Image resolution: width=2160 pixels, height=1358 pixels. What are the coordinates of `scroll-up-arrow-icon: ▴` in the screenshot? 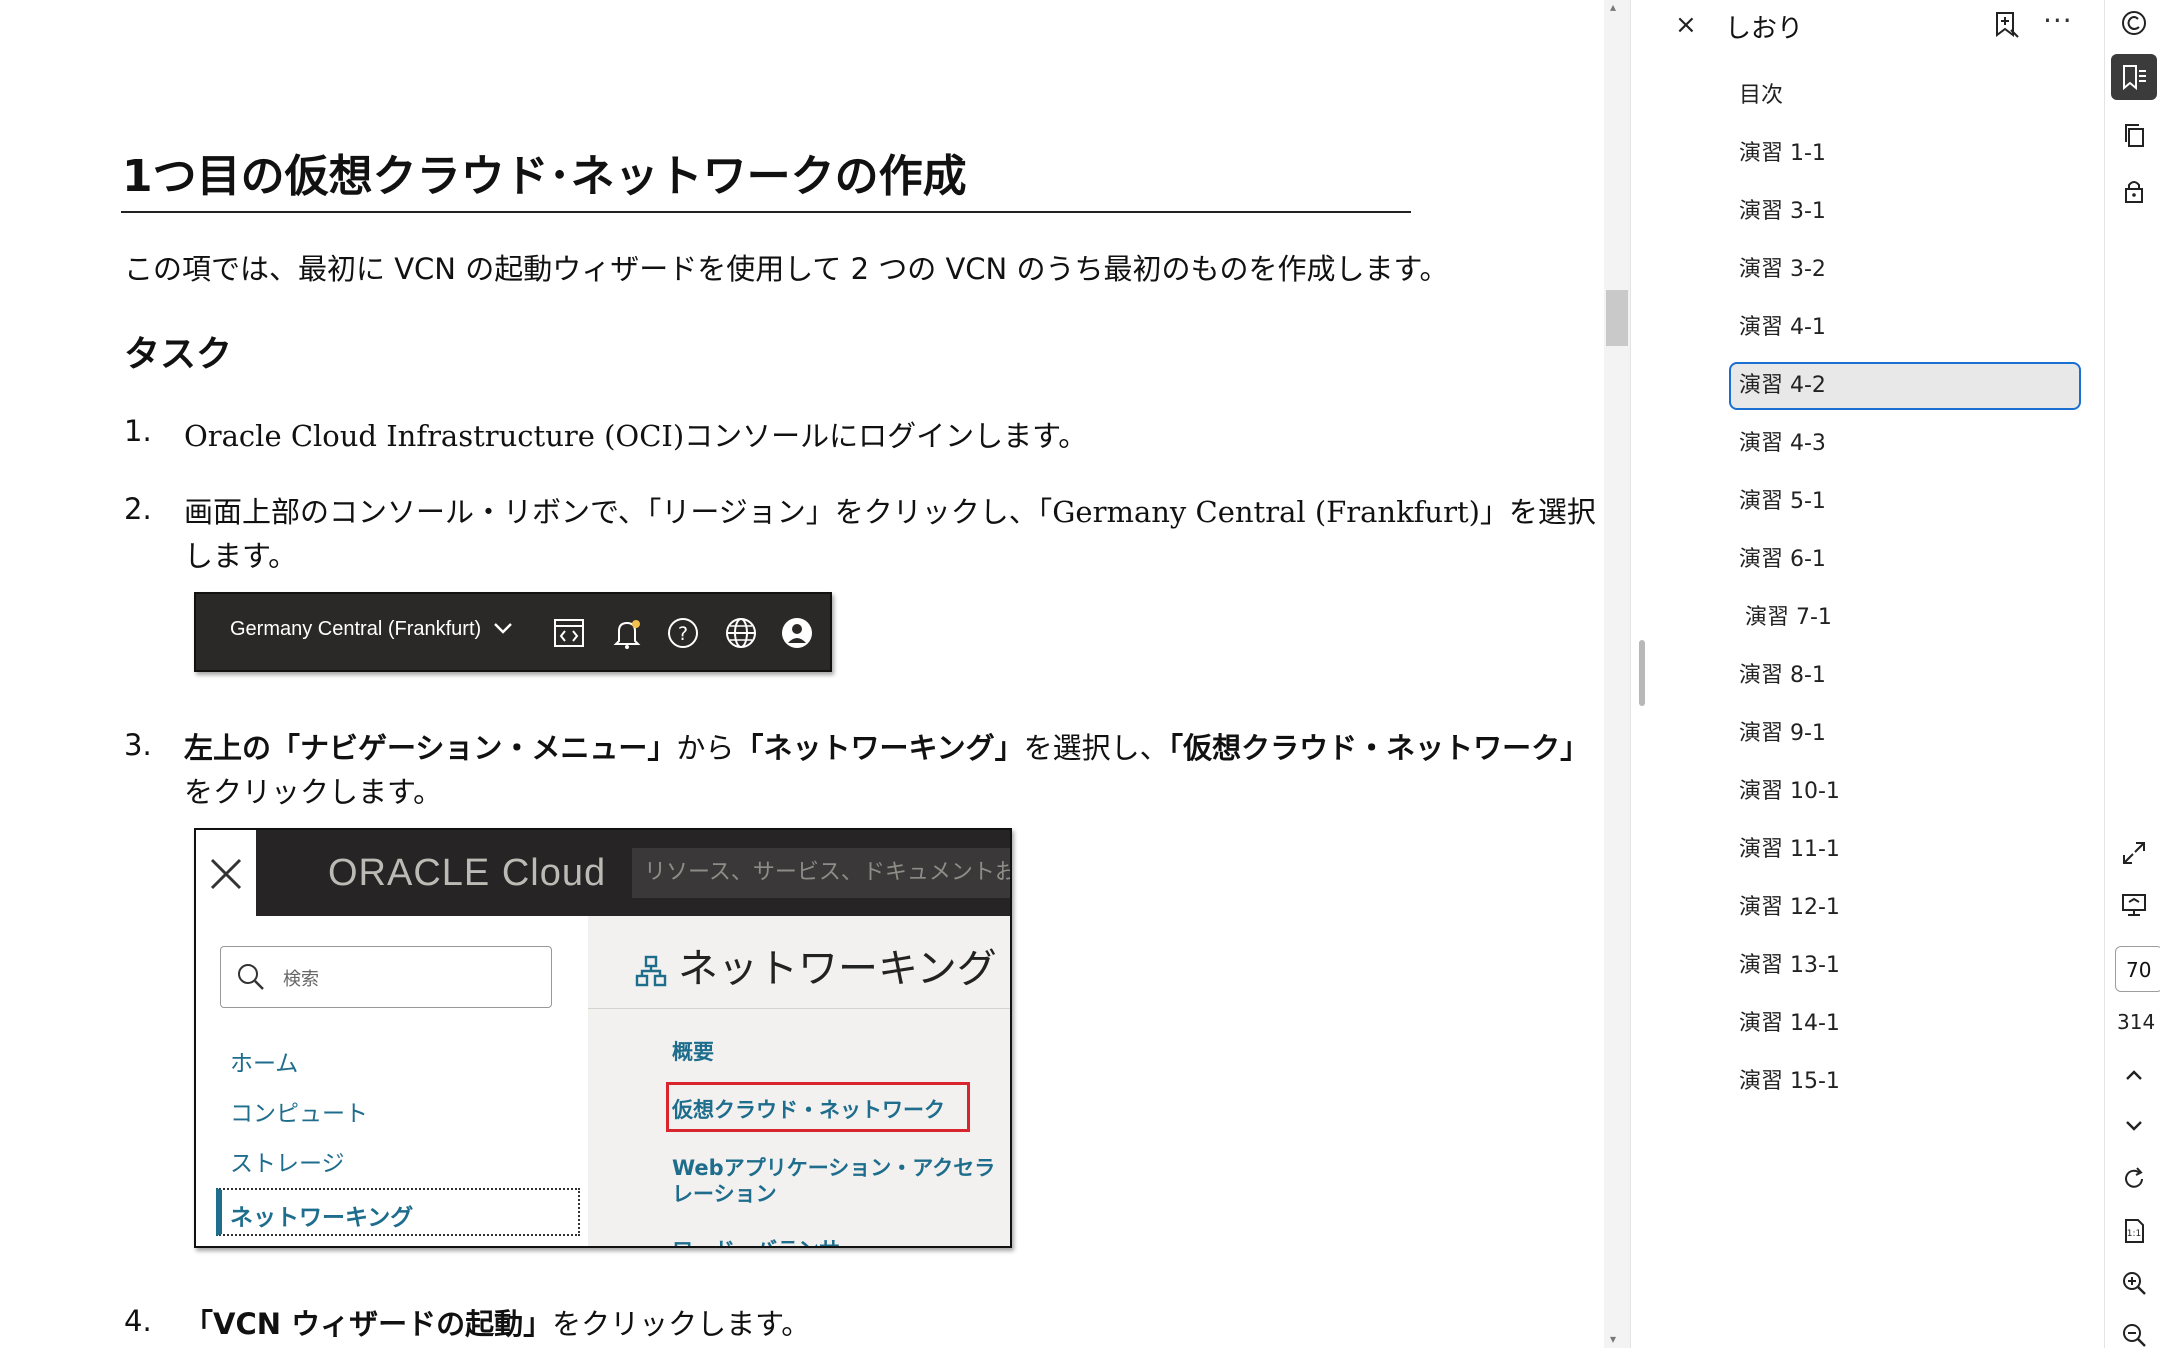 It's located at (1613, 7).